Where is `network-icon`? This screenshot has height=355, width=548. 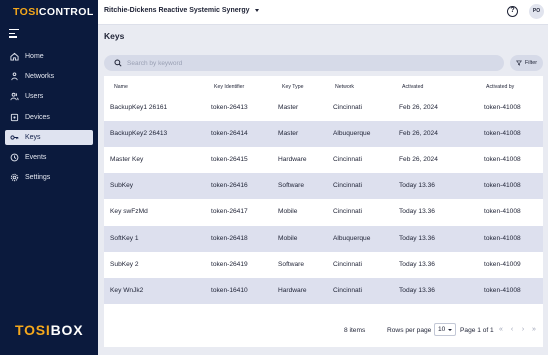 network-icon is located at coordinates (14, 77).